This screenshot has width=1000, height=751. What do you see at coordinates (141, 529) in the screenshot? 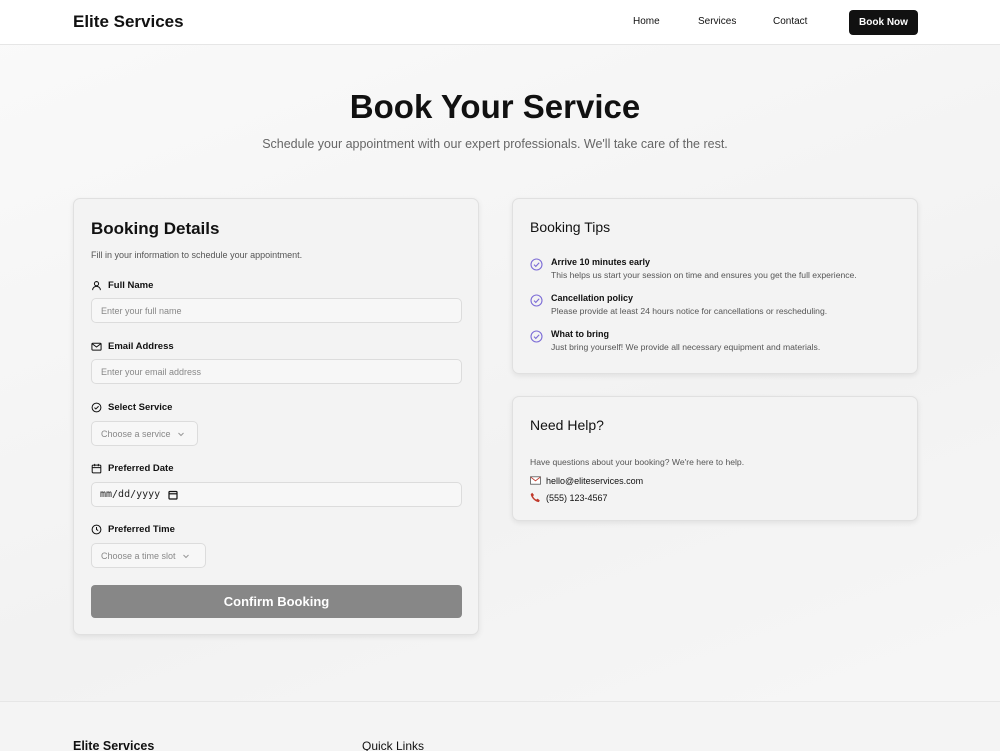
I see `time-label-text: Preferred Time` at bounding box center [141, 529].